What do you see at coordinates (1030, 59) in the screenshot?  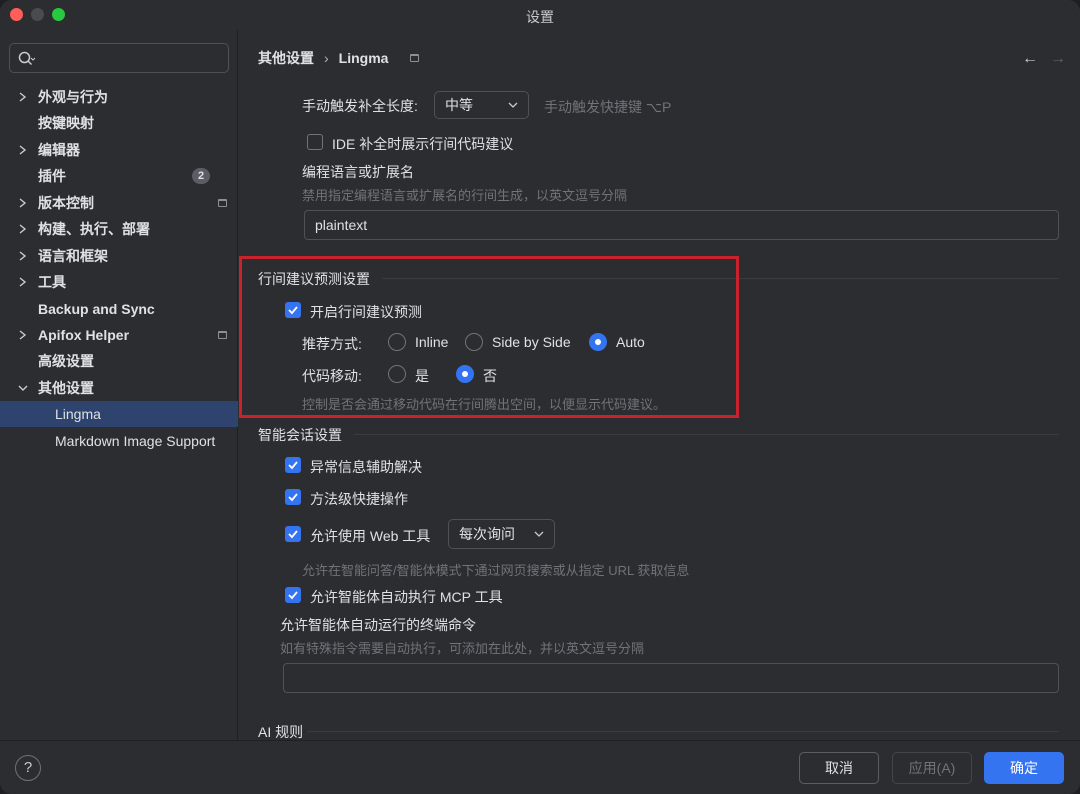 I see `back-arrow-icon: ←` at bounding box center [1030, 59].